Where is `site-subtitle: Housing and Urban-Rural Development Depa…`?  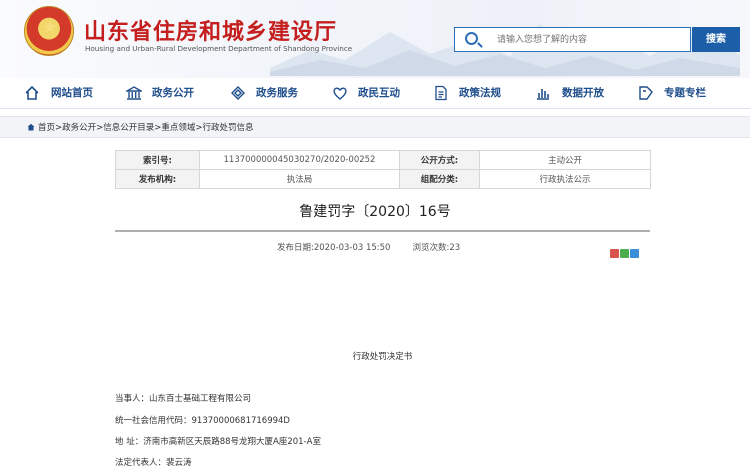
site-subtitle: Housing and Urban-Rural Development Depa… is located at coordinates (219, 48).